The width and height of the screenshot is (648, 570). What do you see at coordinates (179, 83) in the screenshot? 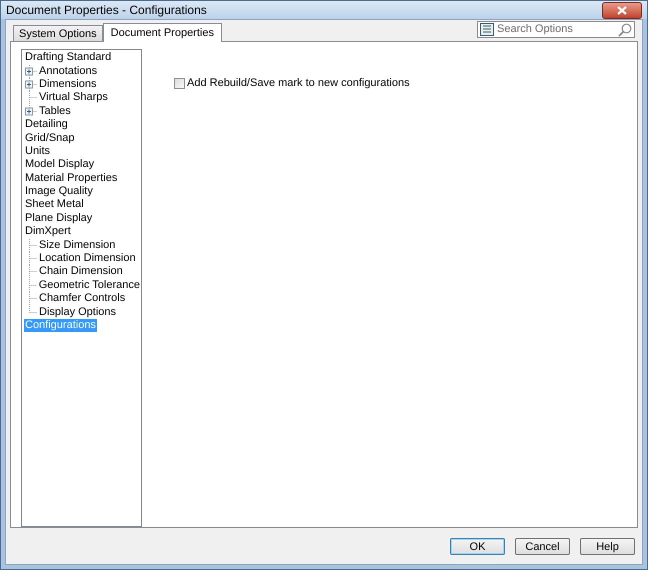
I see `checkbox` at bounding box center [179, 83].